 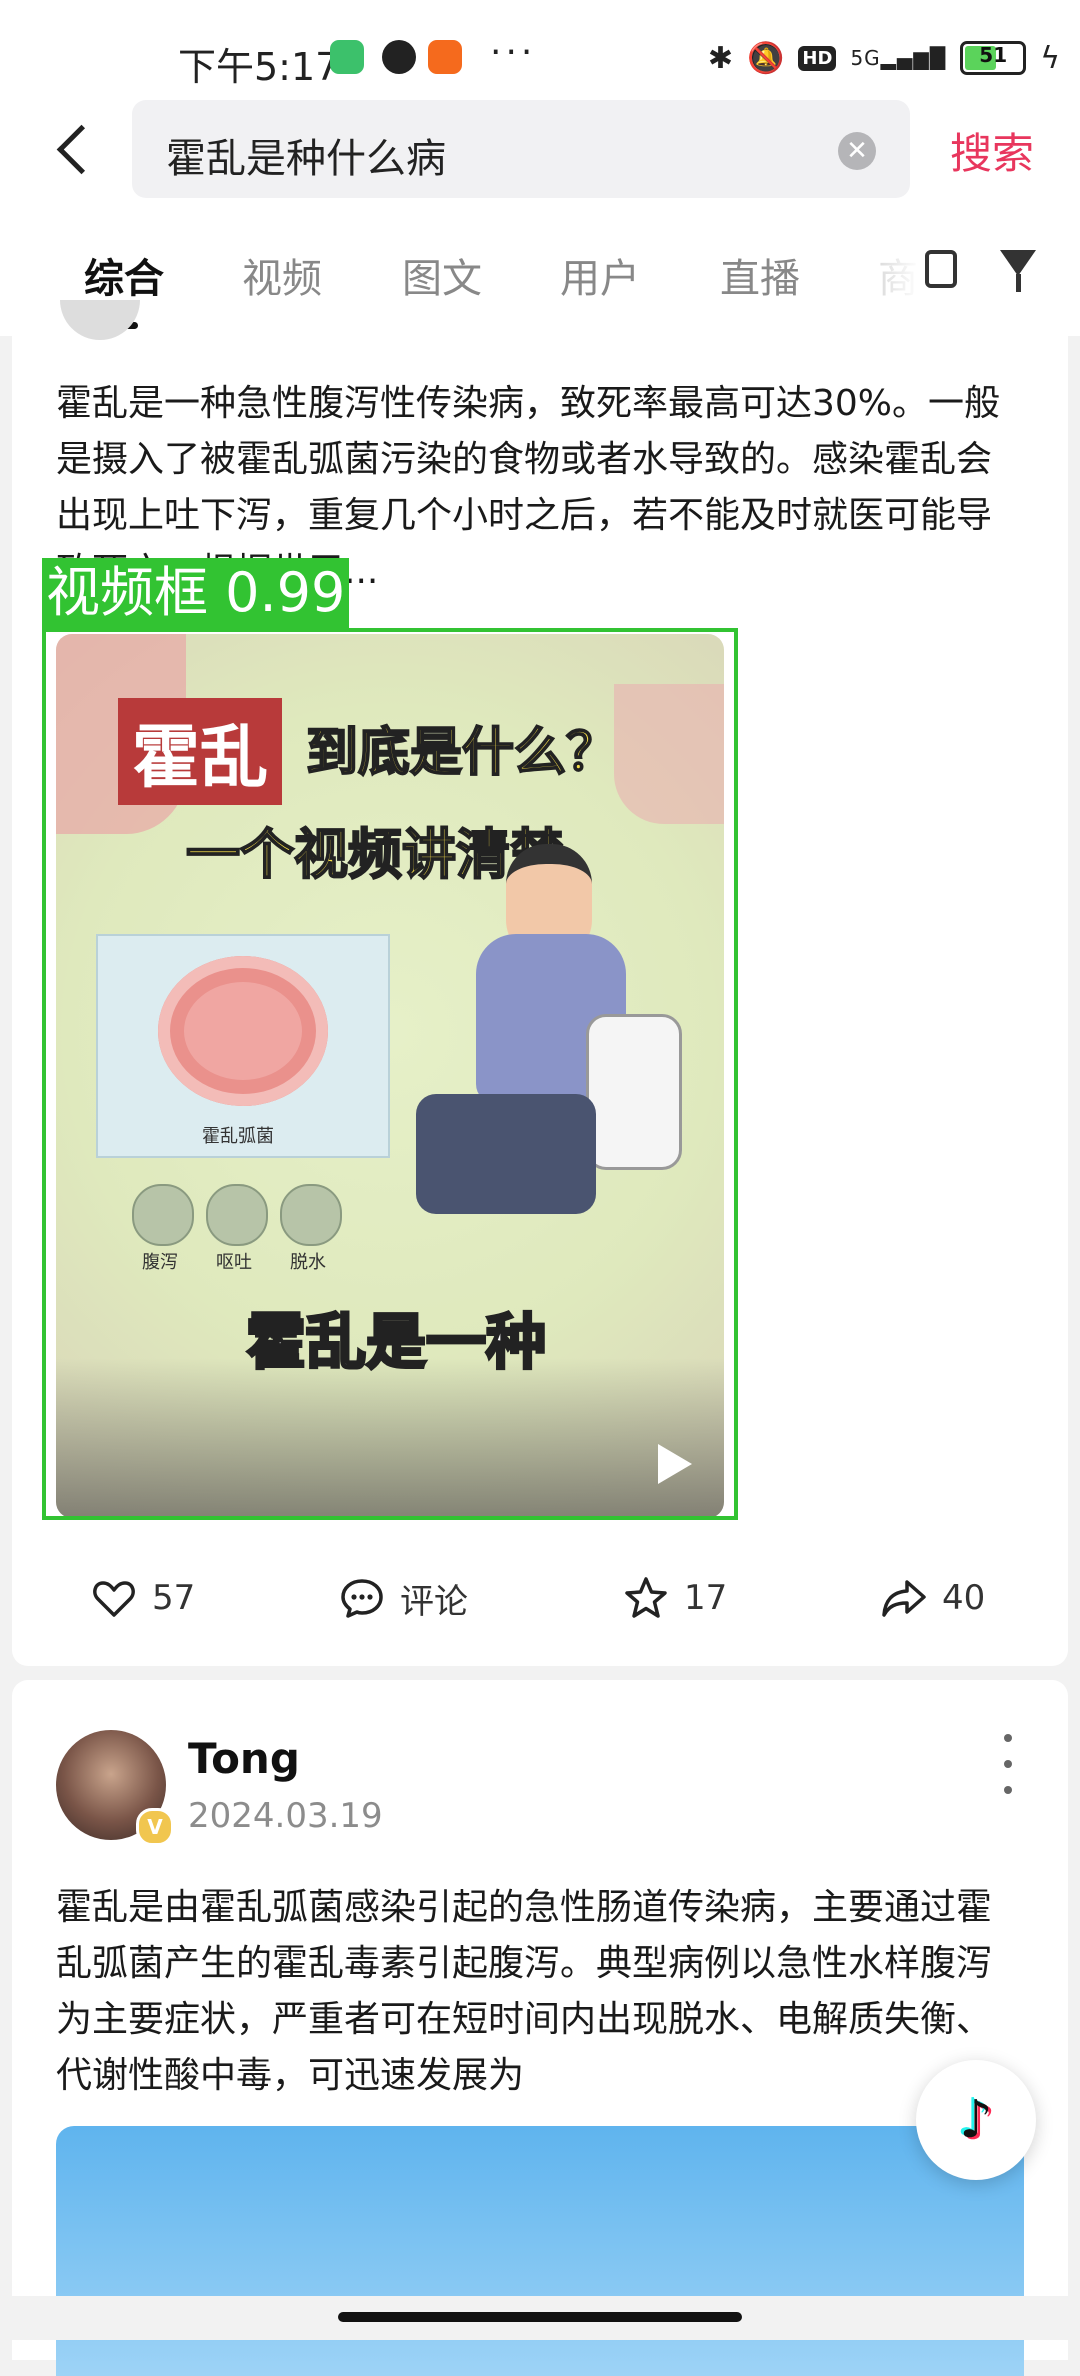 I want to click on chevron-left-icon, so click(x=81, y=149).